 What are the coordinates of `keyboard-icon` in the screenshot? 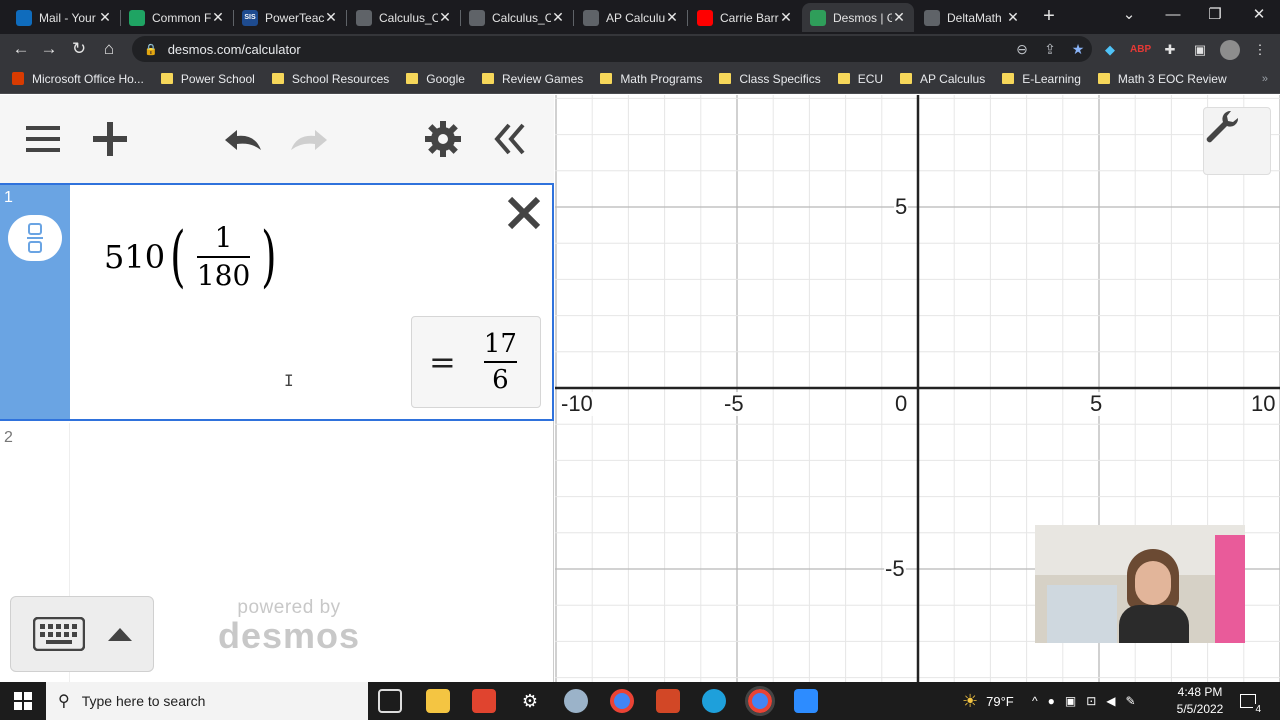 It's located at (58, 634).